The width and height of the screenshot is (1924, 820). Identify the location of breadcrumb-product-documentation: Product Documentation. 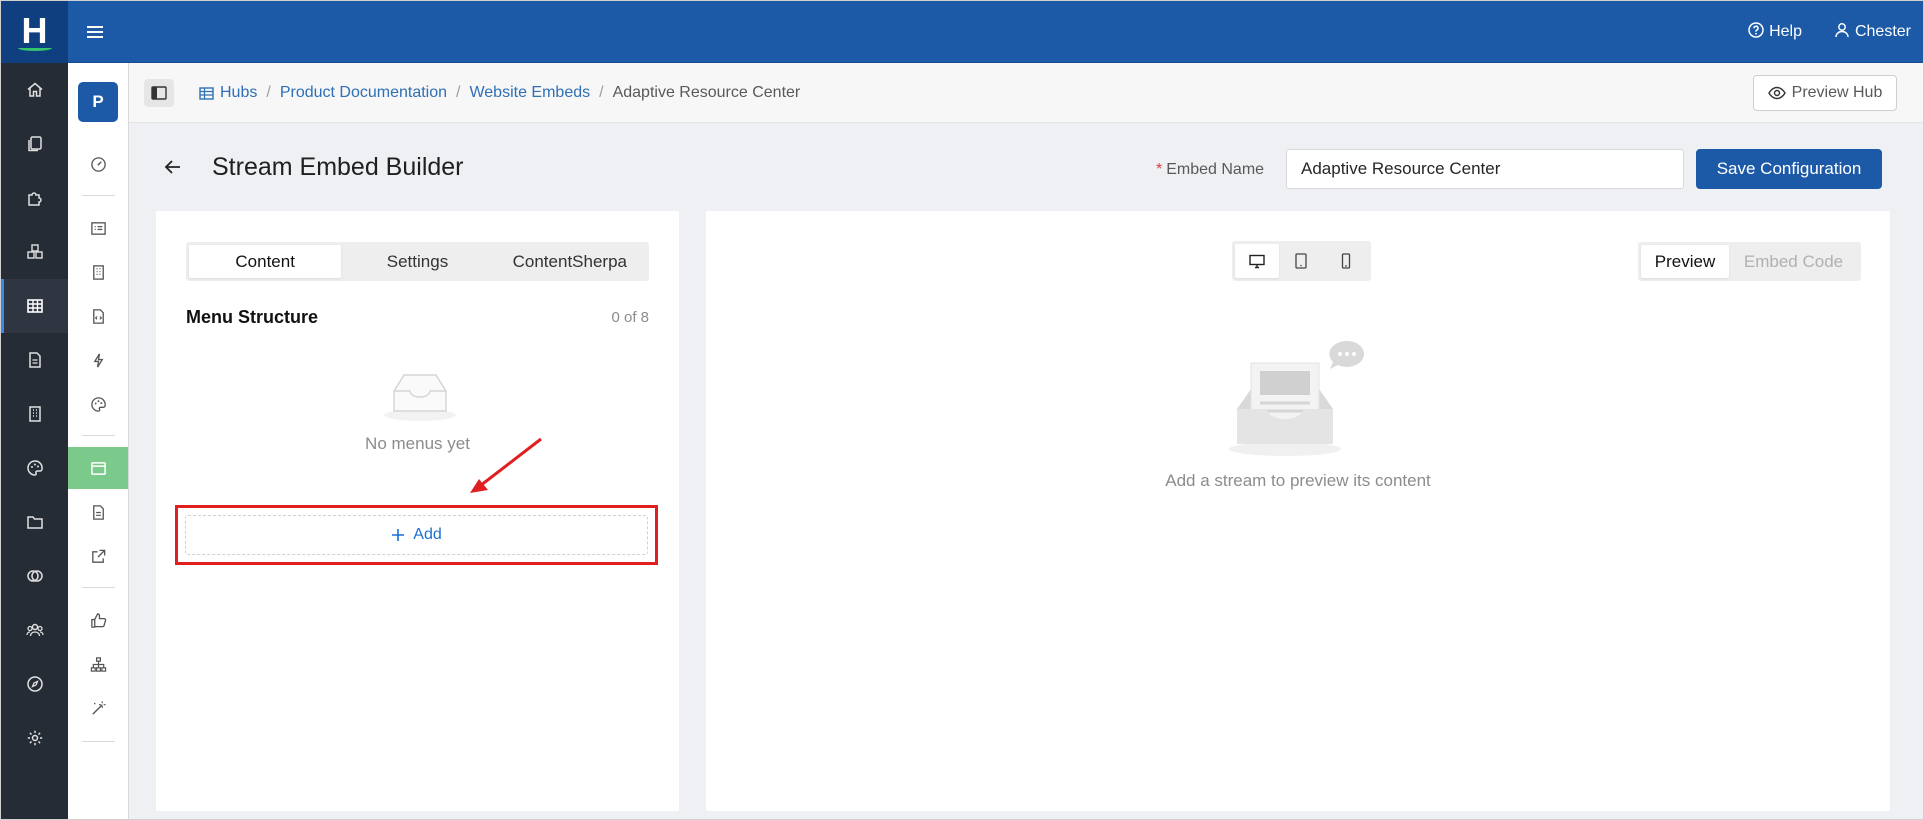
(363, 93).